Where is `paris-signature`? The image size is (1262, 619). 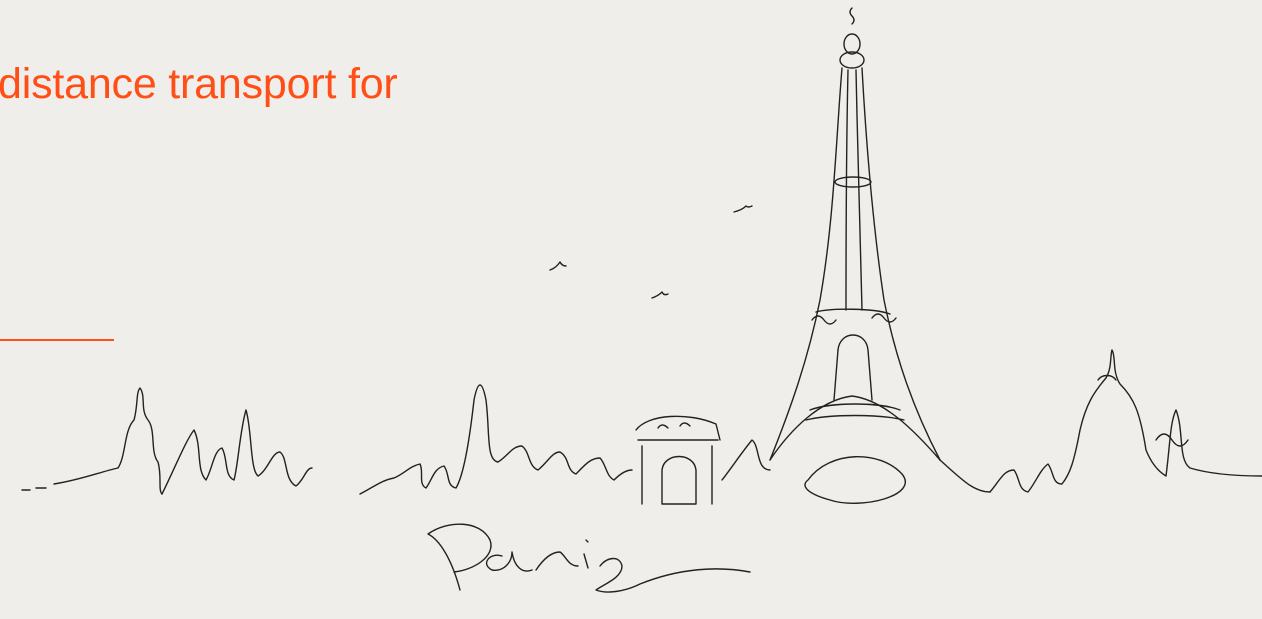
paris-signature is located at coordinates (589, 558).